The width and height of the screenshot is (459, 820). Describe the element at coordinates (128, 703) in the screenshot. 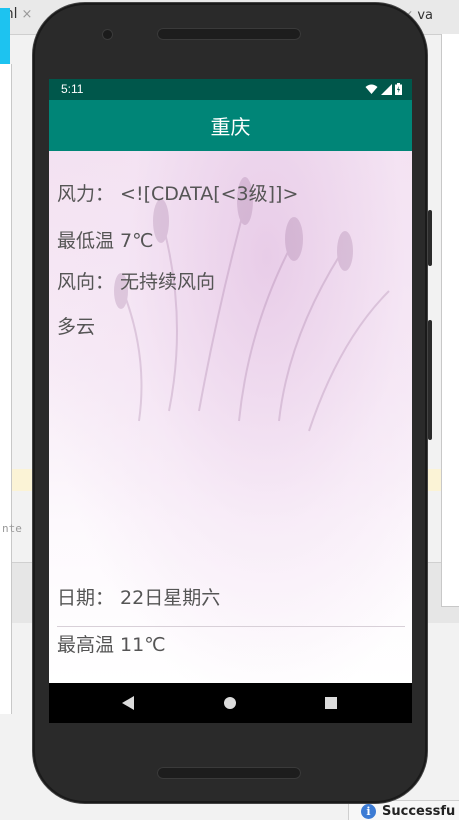

I see `back-icon` at that location.